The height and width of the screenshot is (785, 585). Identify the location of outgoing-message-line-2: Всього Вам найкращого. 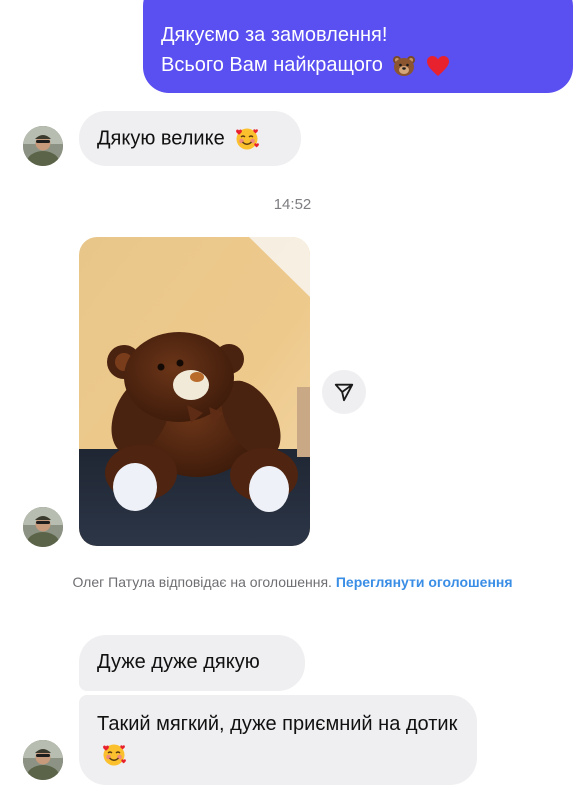
(358, 65).